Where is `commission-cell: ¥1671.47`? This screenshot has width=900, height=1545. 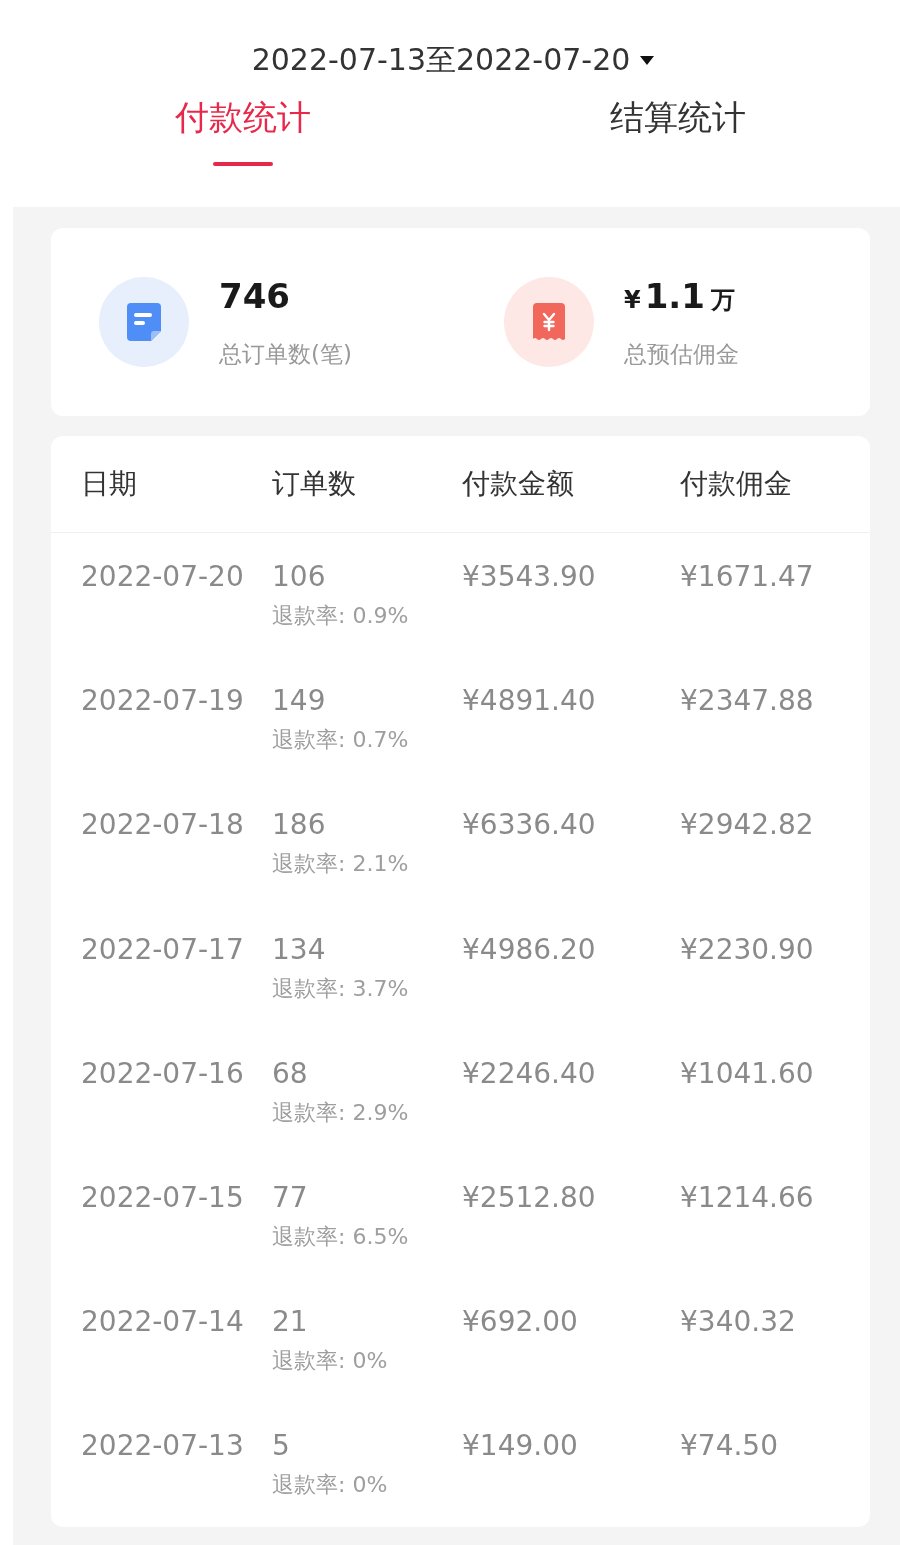
commission-cell: ¥1671.47 is located at coordinates (747, 577).